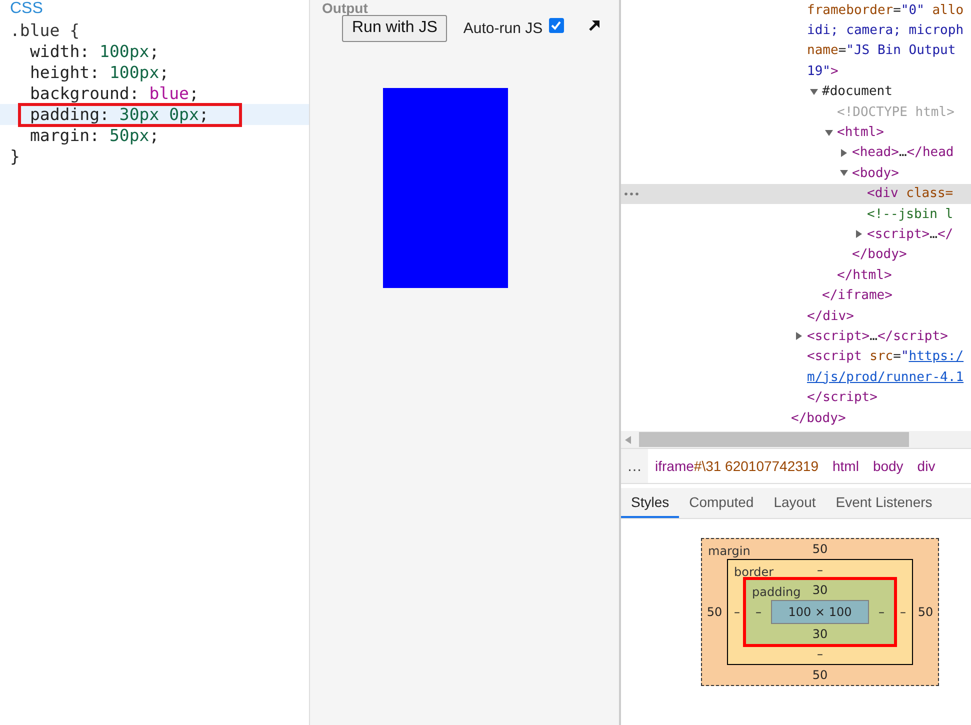  Describe the element at coordinates (857, 295) in the screenshot. I see `dom-node: </iframe>` at that location.